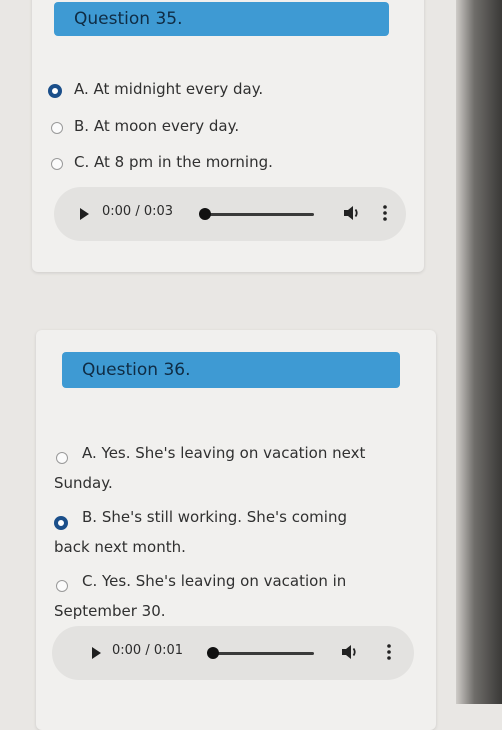  I want to click on option-label-continued: September 30., so click(110, 611).